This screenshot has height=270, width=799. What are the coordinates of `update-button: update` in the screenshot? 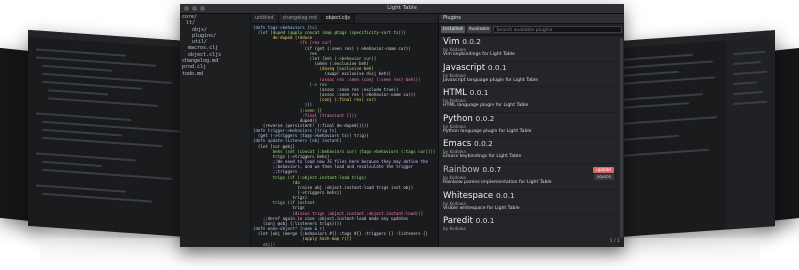 It's located at (603, 169).